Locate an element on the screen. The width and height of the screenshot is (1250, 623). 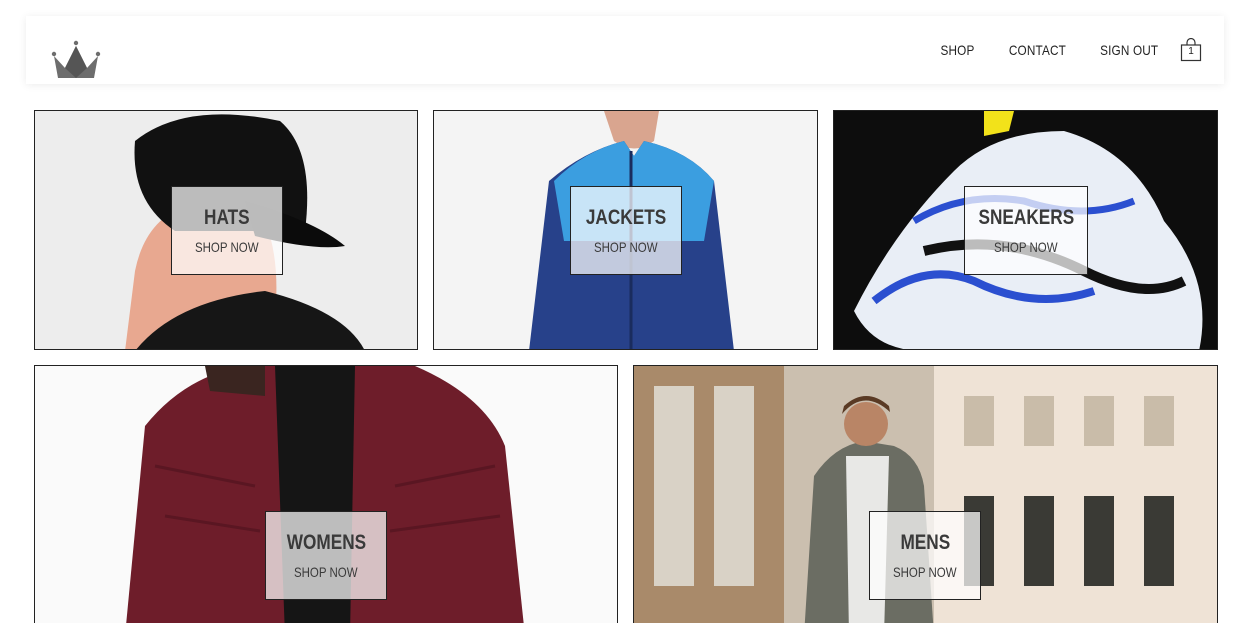
nav-shop-link: SHOP is located at coordinates (958, 50).